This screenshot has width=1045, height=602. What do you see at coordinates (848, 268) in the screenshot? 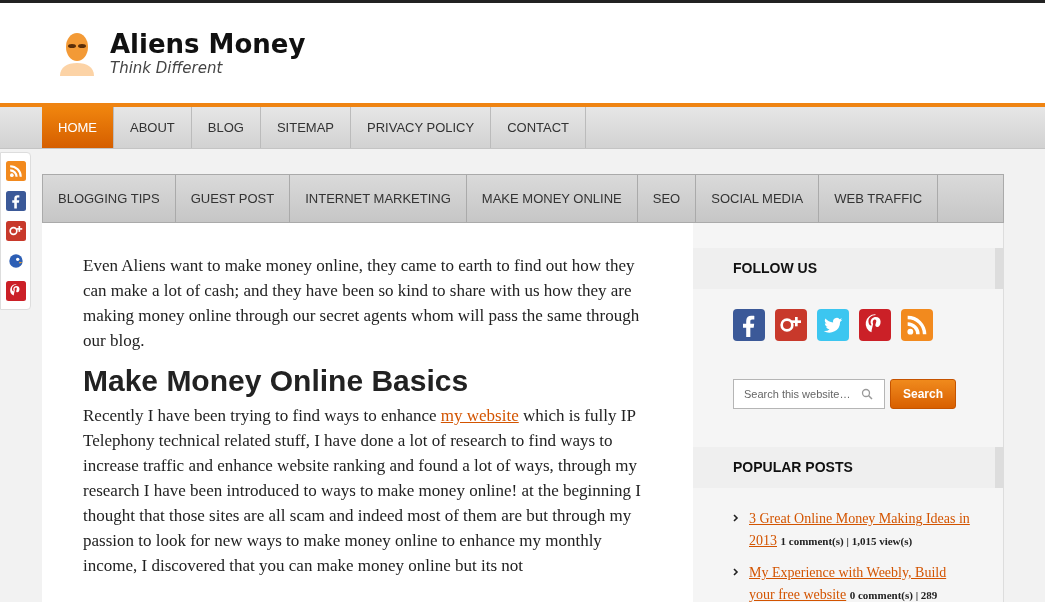
I see `follow-us-heading: FOLLOW US` at bounding box center [848, 268].